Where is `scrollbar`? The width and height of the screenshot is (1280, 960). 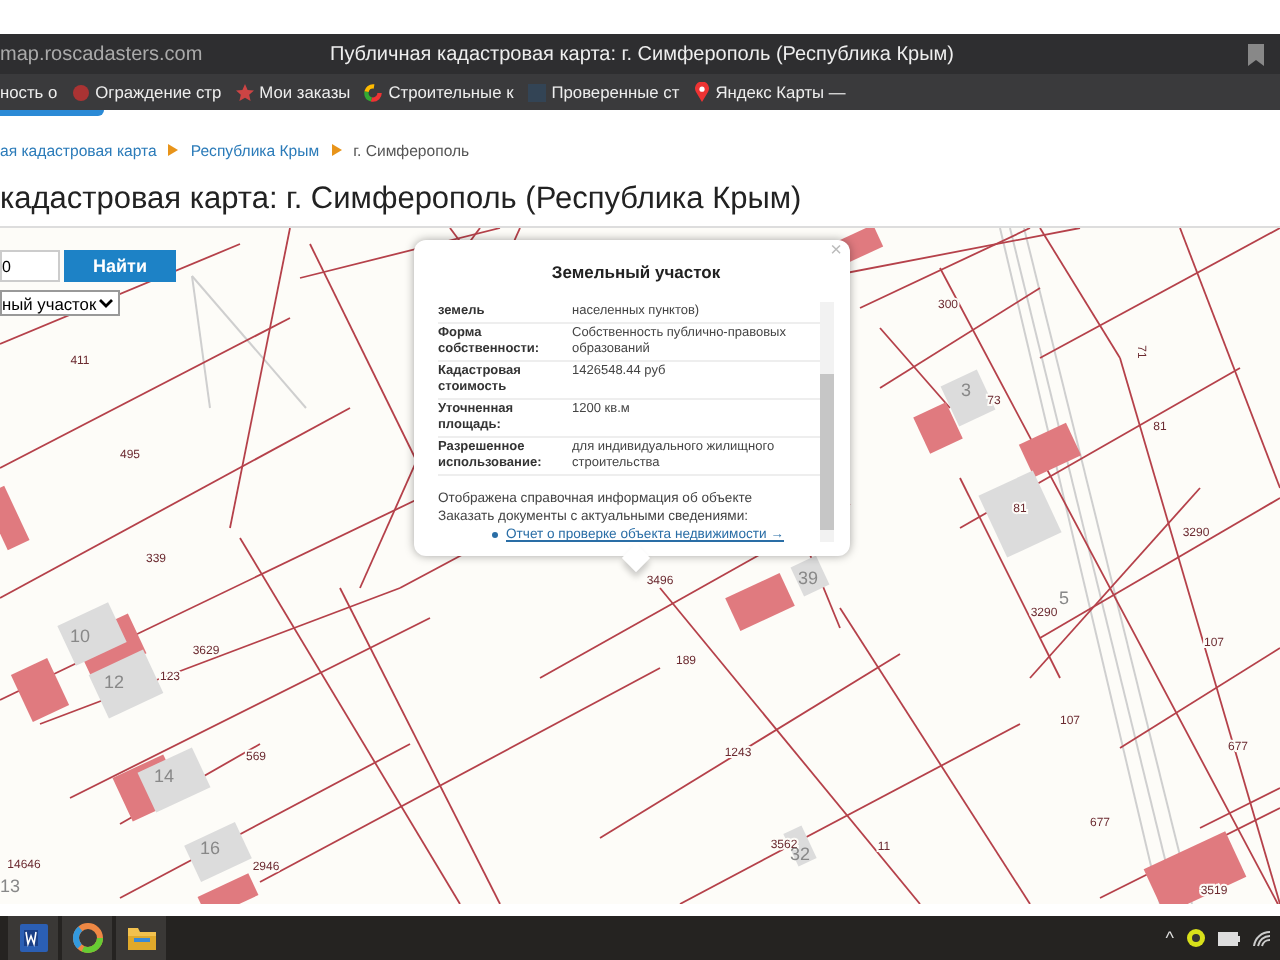 scrollbar is located at coordinates (827, 422).